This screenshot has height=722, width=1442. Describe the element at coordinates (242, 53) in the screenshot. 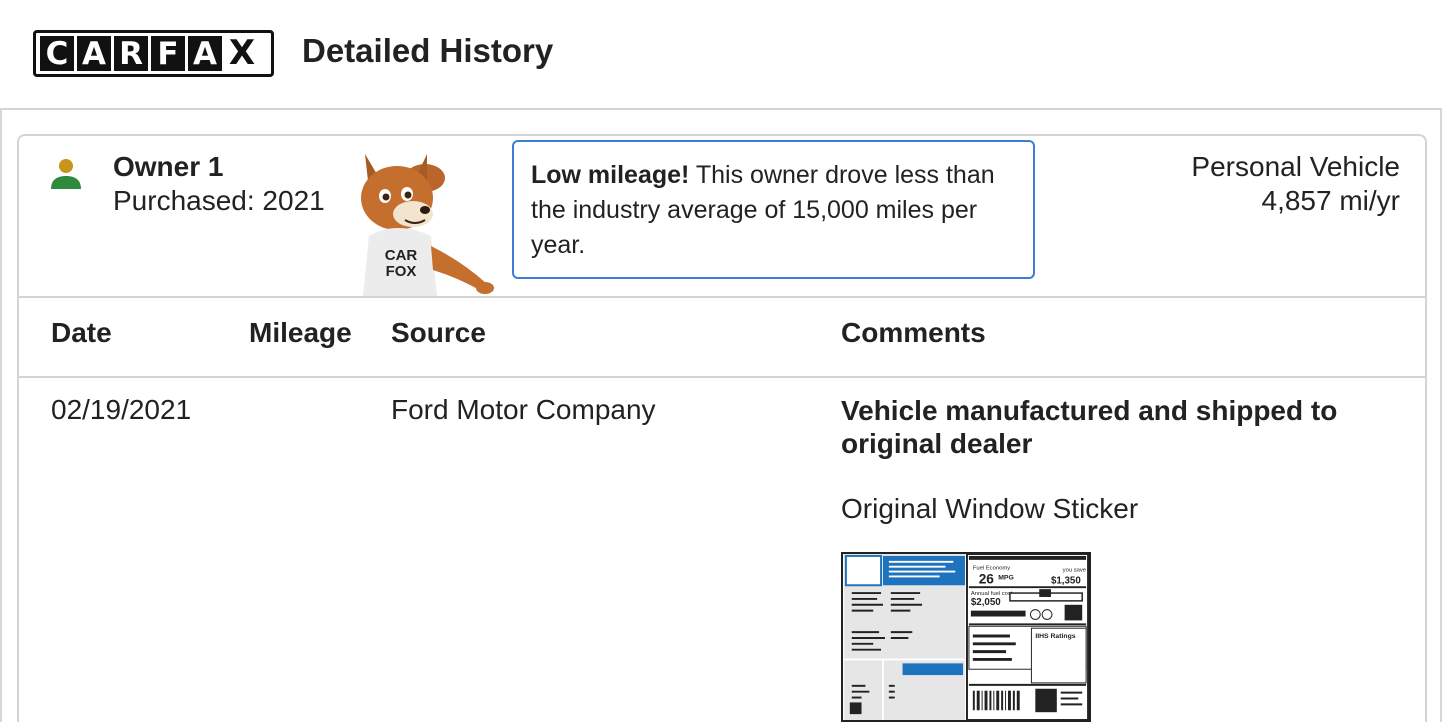

I see `logo-letter: X` at that location.